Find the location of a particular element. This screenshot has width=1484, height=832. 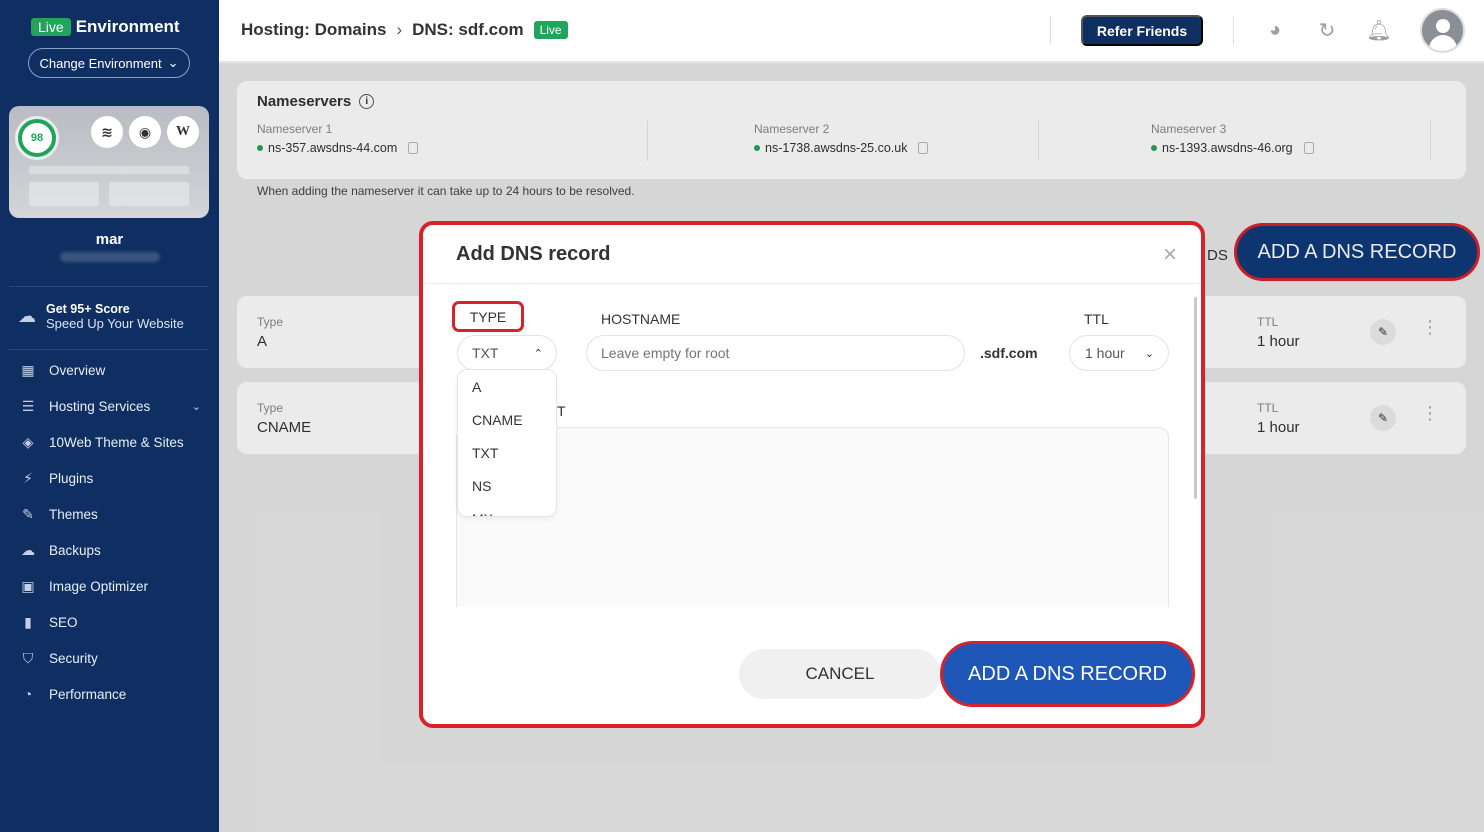

server-icon: ☰ is located at coordinates (28, 405).